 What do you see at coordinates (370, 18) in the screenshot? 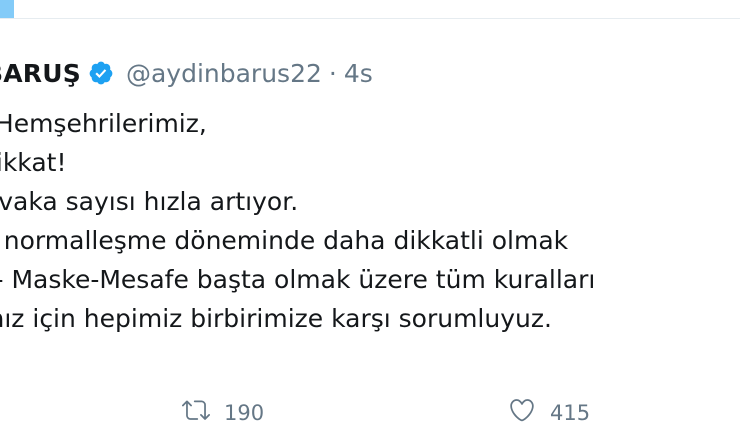
I see `top-divider` at bounding box center [370, 18].